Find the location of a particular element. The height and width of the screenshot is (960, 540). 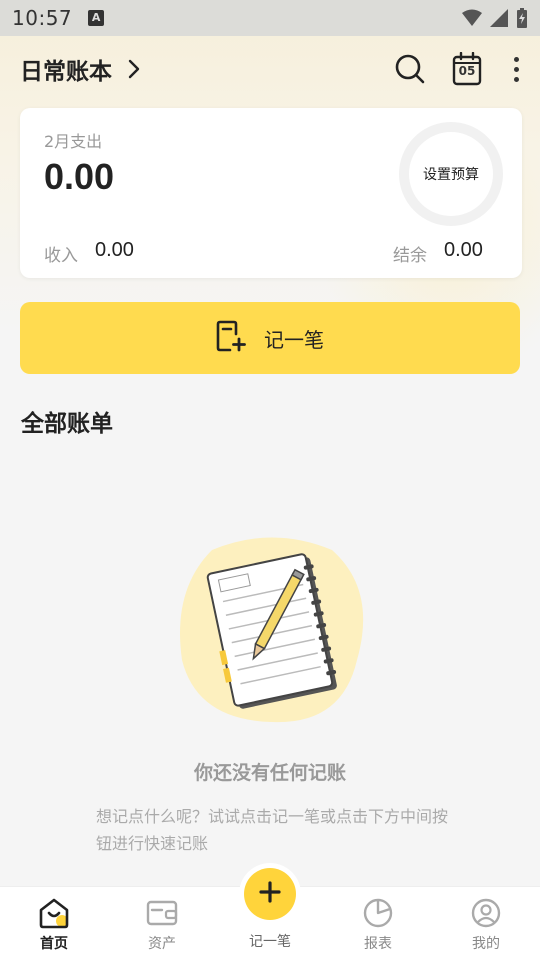

nav-item-home: 首页 is located at coordinates (54, 923).